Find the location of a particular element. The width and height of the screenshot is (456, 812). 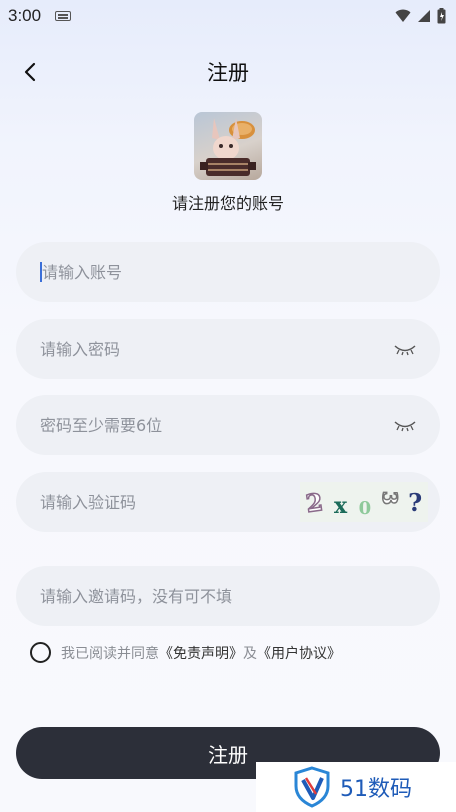

invite-code-input is located at coordinates (229, 596).